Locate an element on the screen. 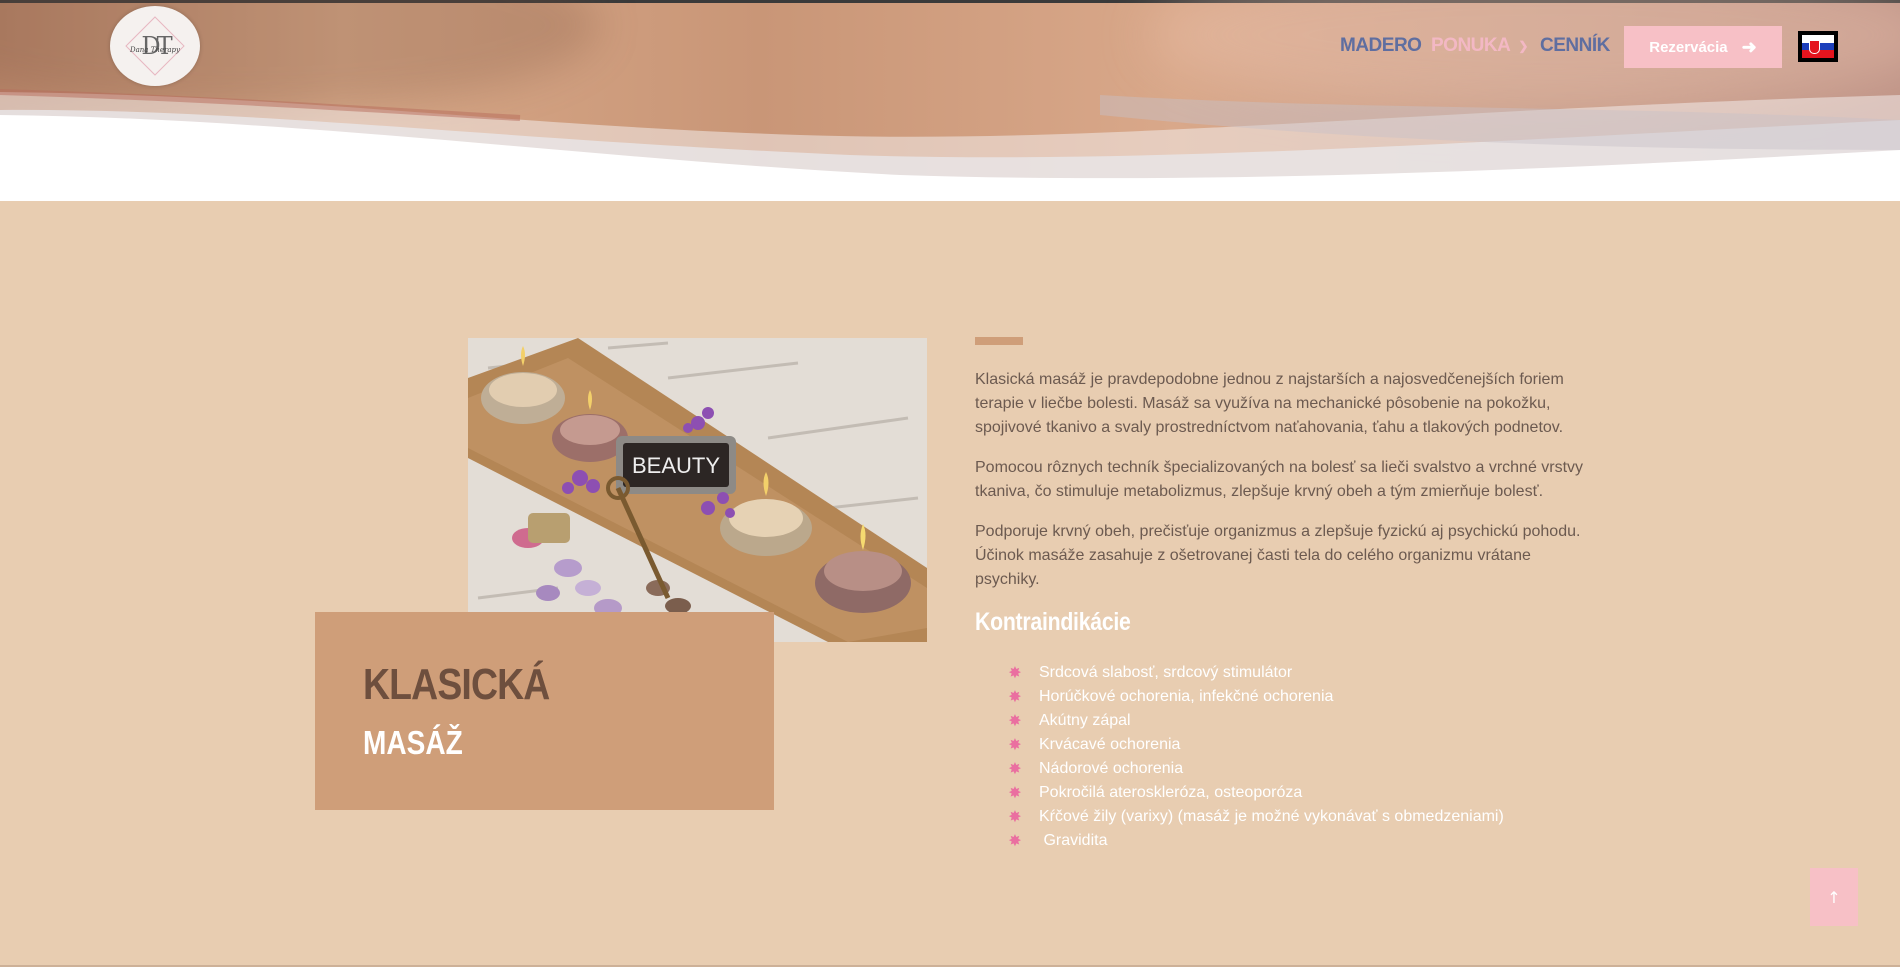 This screenshot has height=967, width=1900. nav-item-ponuka-label: PONUKA is located at coordinates (1471, 45).